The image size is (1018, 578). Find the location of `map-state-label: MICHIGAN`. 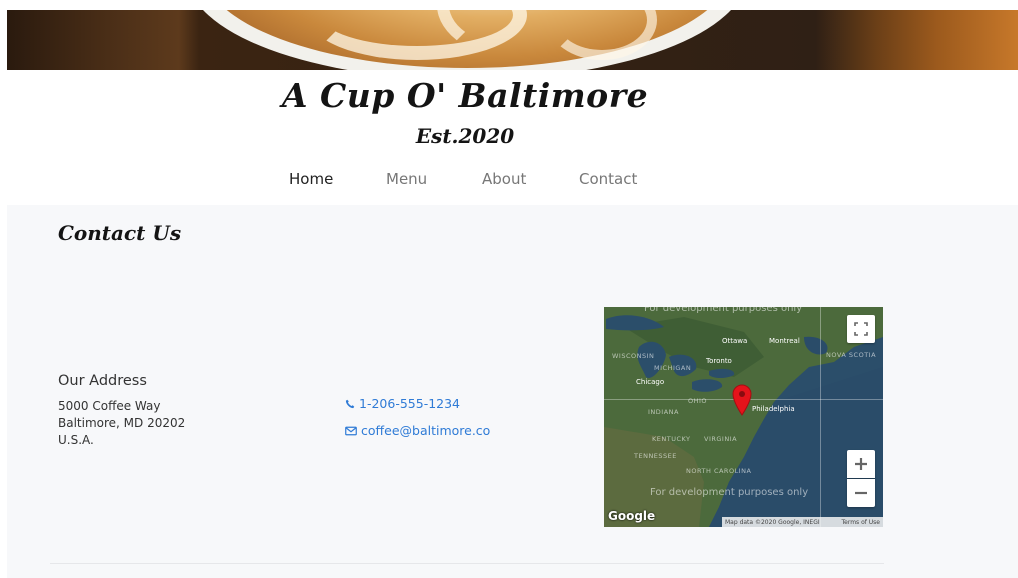

map-state-label: MICHIGAN is located at coordinates (673, 368).